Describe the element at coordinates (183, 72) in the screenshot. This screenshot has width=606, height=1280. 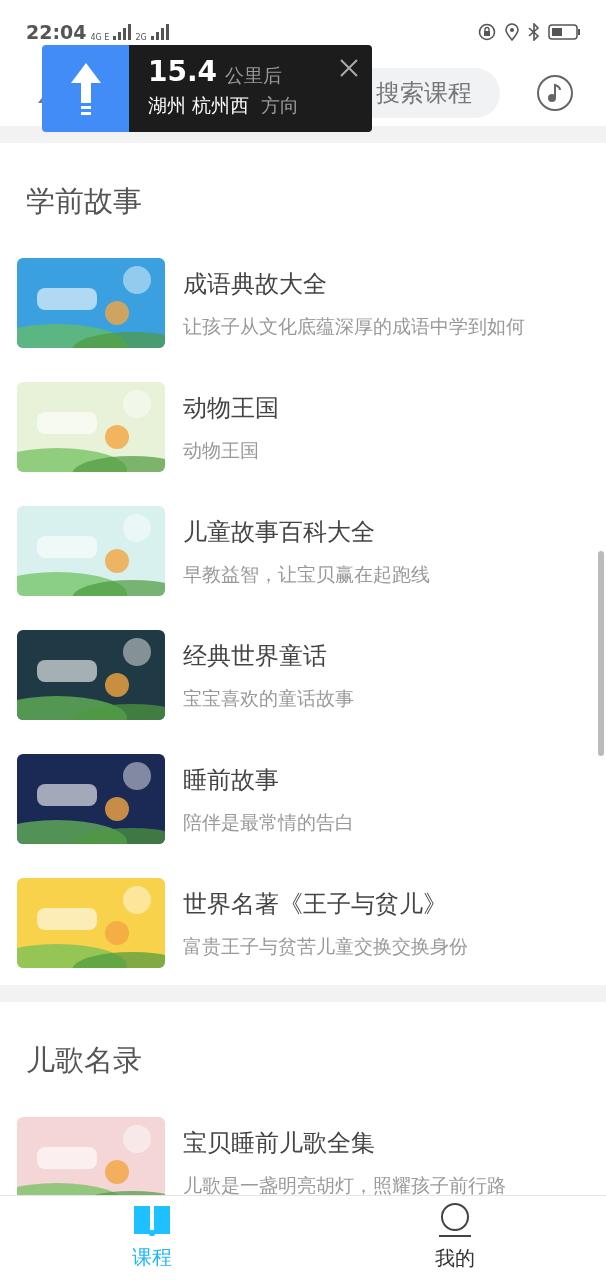
I see `distance-value: 15.4` at that location.